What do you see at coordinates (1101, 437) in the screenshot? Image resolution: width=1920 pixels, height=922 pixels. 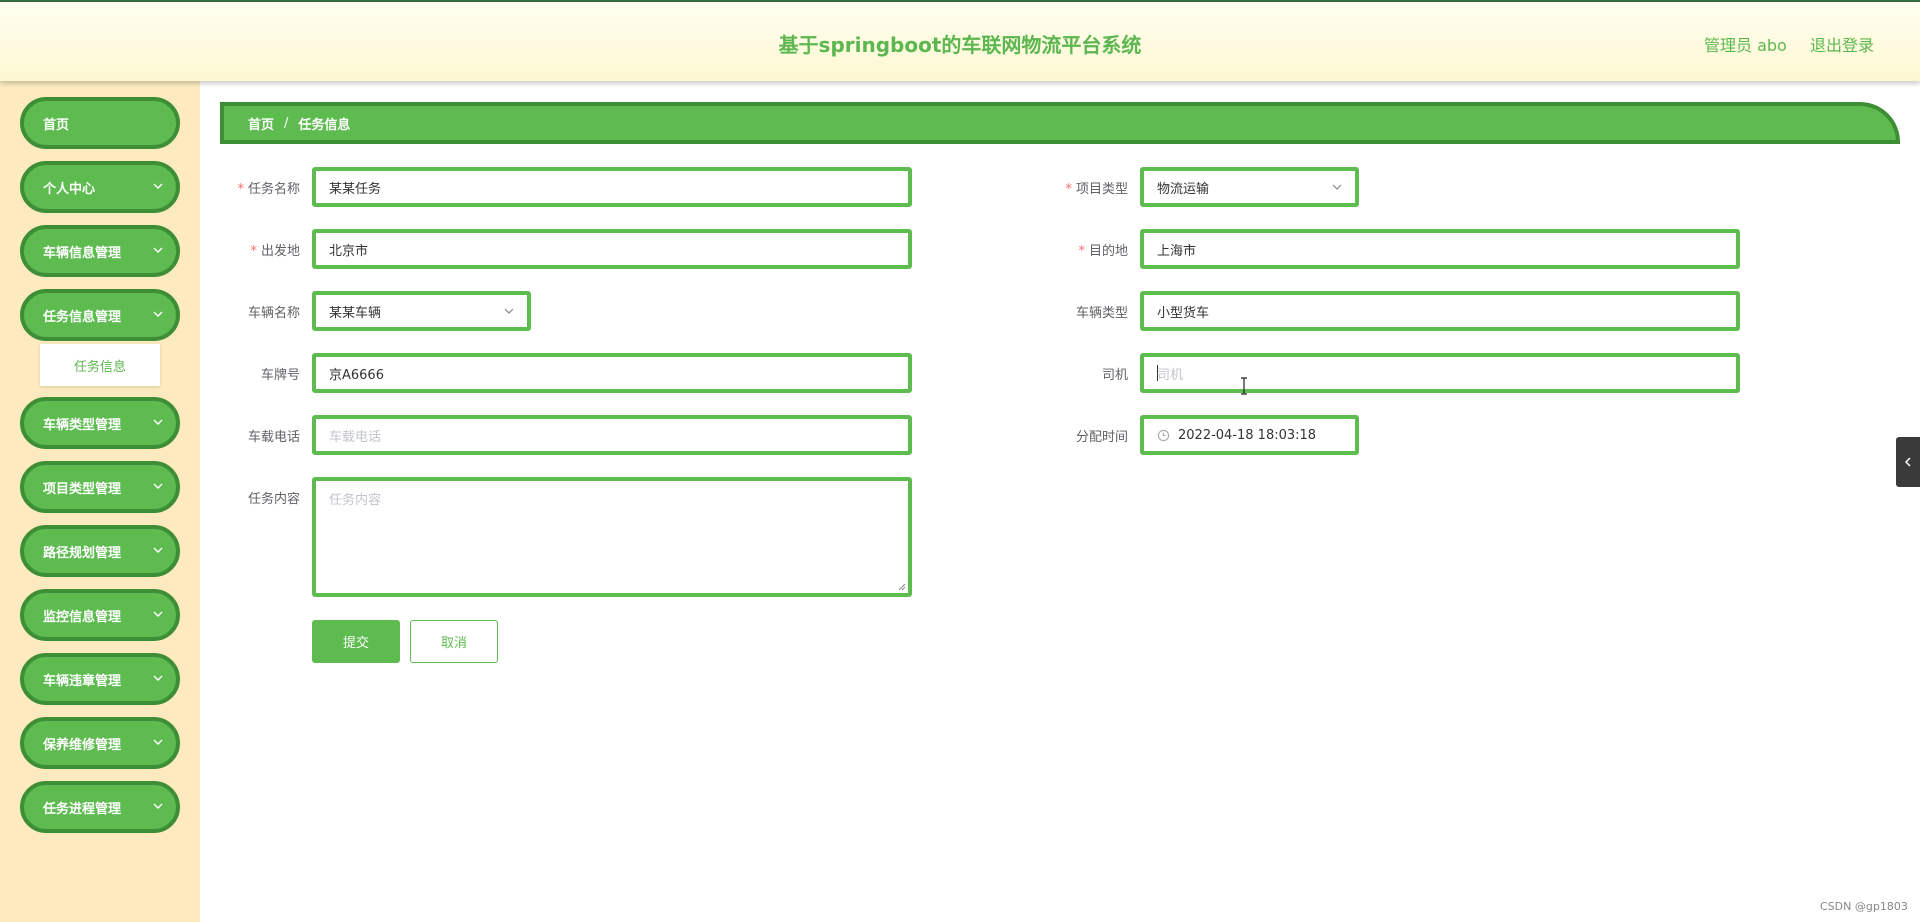 I see `assign-time-label: 分配时间` at bounding box center [1101, 437].